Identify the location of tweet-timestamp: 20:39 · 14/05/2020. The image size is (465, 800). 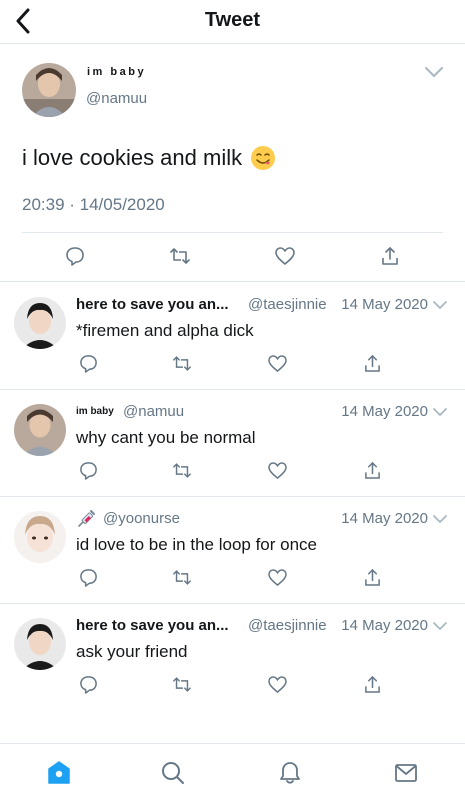
(93, 204).